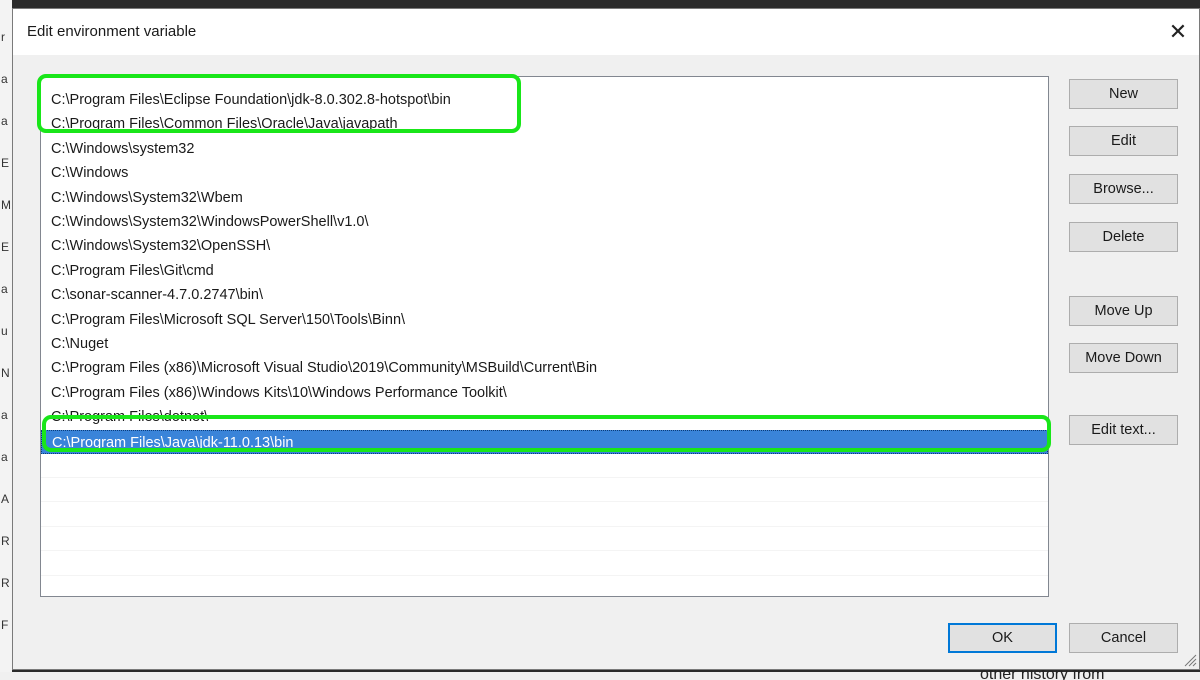  I want to click on path-entry: C:\Program Files\dotnet\, so click(544, 417).